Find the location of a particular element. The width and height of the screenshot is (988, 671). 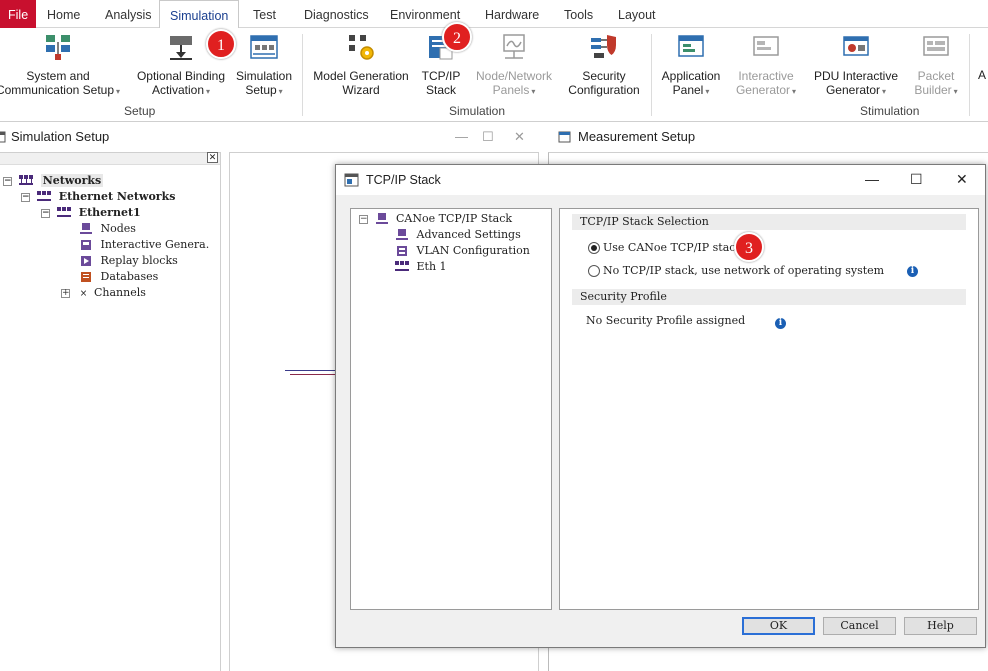

dlg-tree-canoe-stack: − CANoe TCP/IP Stack is located at coordinates (435, 219).